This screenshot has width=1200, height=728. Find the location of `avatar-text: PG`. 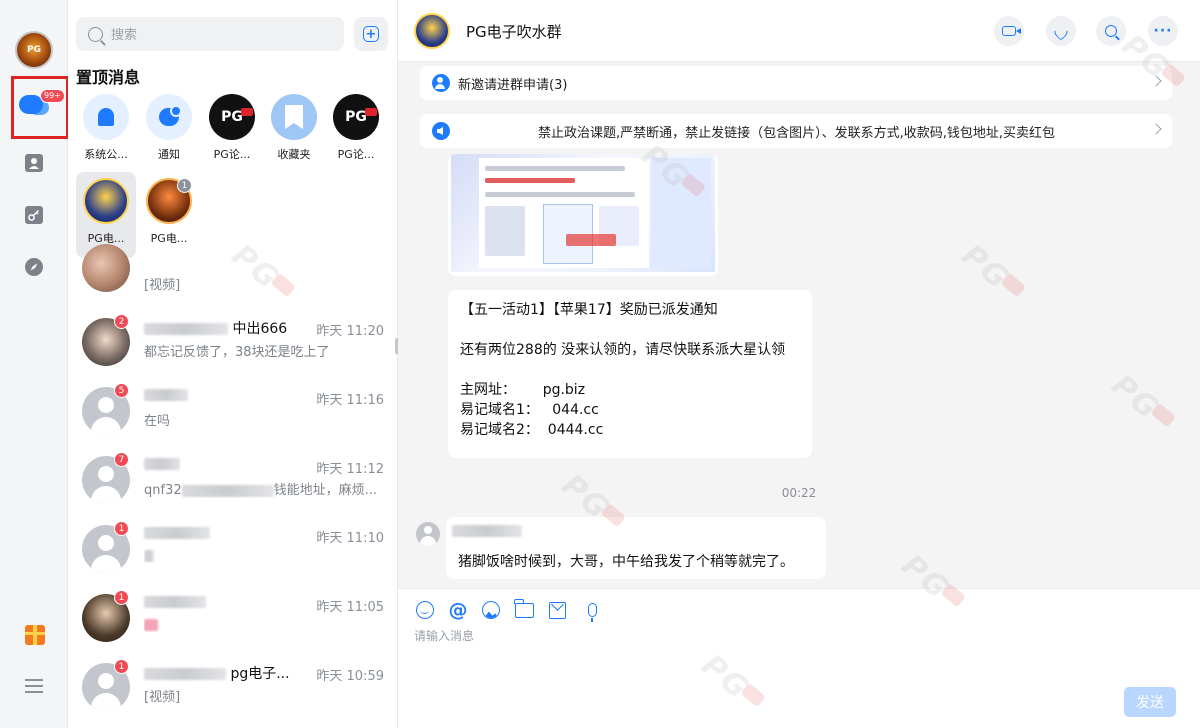

avatar-text: PG is located at coordinates (34, 50).